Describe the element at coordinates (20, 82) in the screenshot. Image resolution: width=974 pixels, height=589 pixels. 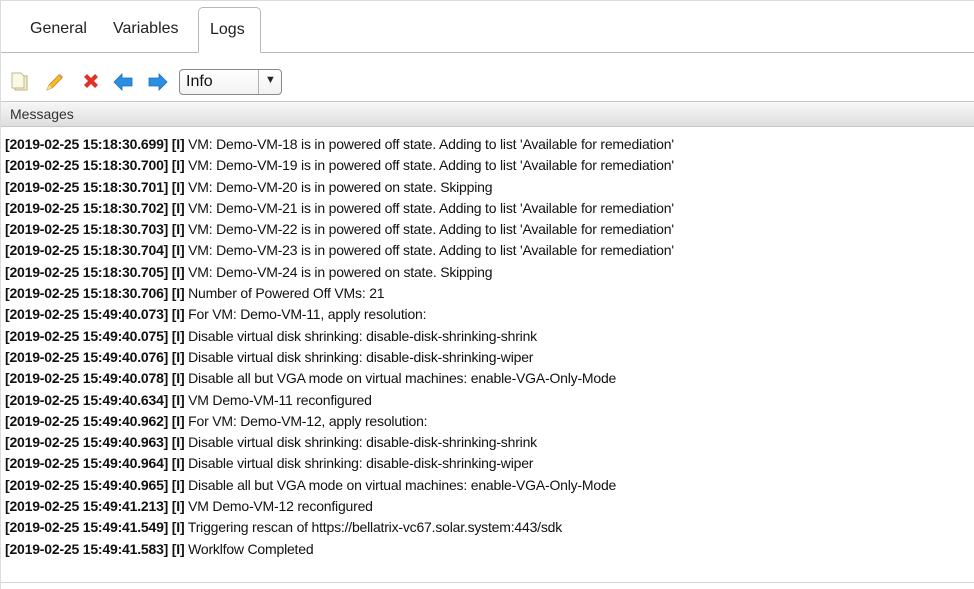
I see `copy-icon` at that location.